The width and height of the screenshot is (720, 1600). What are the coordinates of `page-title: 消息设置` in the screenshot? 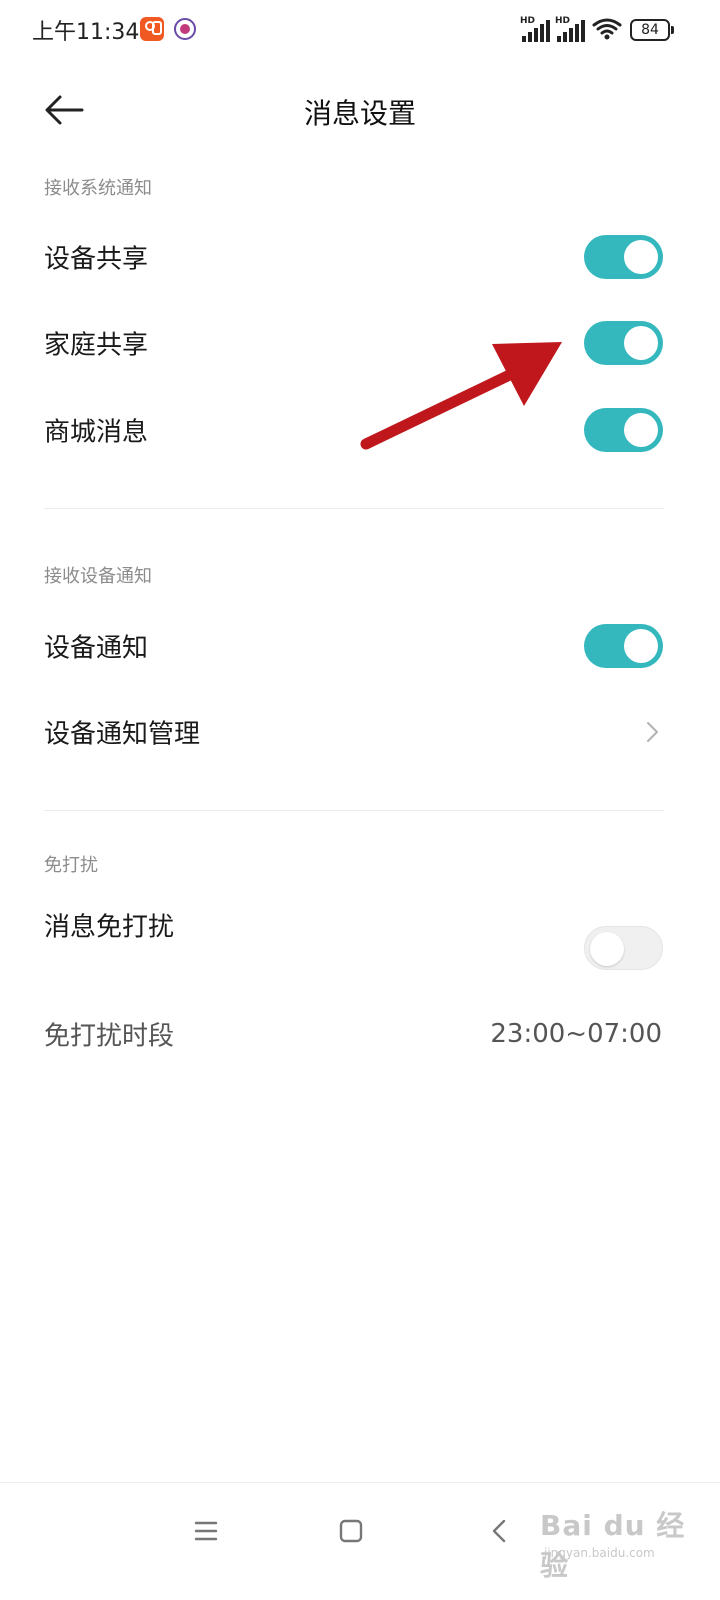 It's located at (359, 113).